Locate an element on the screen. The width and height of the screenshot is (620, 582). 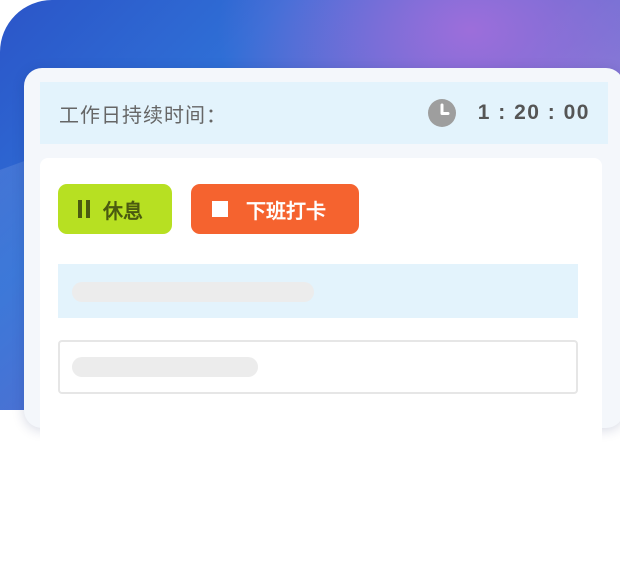
clock-out-button: 下班打卡 is located at coordinates (275, 209).